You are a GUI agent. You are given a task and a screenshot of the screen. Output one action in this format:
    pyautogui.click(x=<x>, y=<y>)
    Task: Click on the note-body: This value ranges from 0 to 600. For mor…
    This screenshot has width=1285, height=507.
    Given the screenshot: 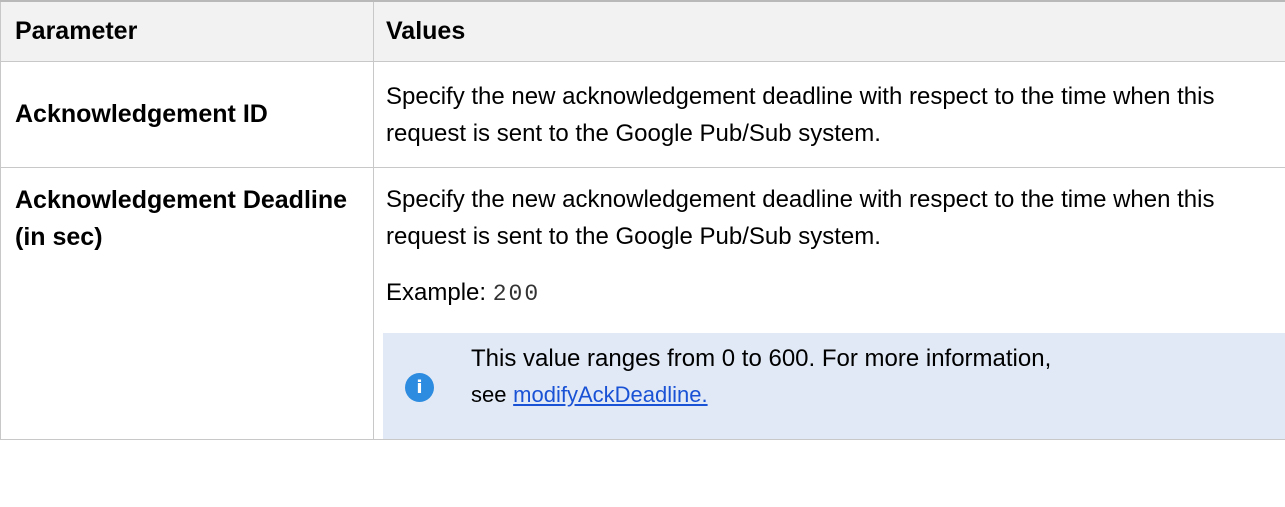 What is the action you would take?
    pyautogui.click(x=761, y=358)
    